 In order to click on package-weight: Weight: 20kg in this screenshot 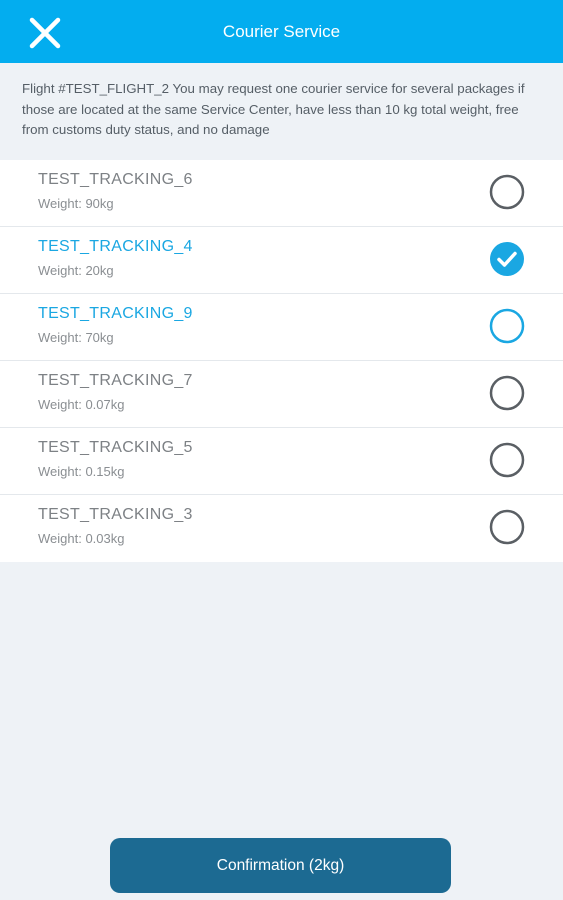, I will do `click(76, 270)`.